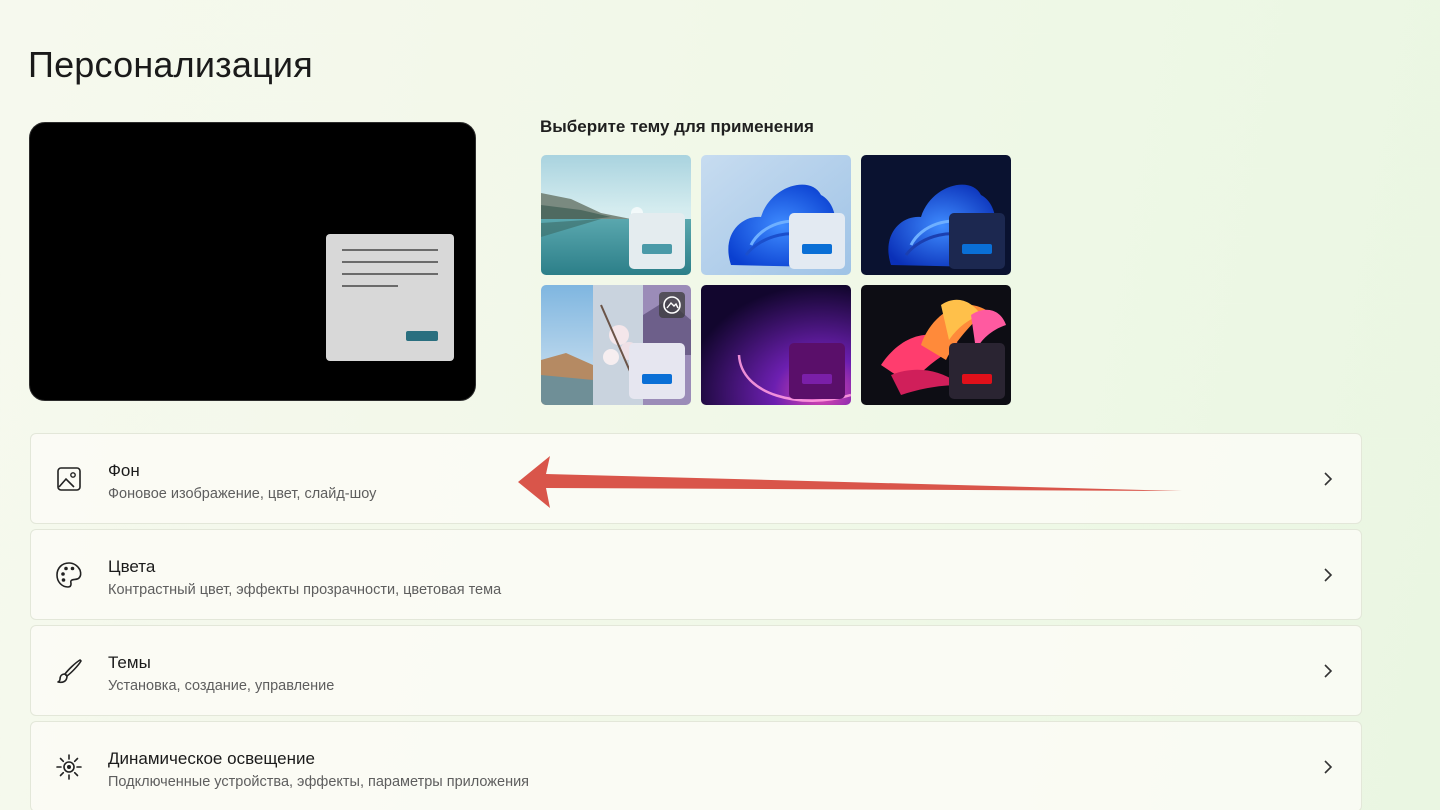 Image resolution: width=1440 pixels, height=810 pixels. Describe the element at coordinates (776, 345) in the screenshot. I see `theme-tile-glow-purple` at that location.